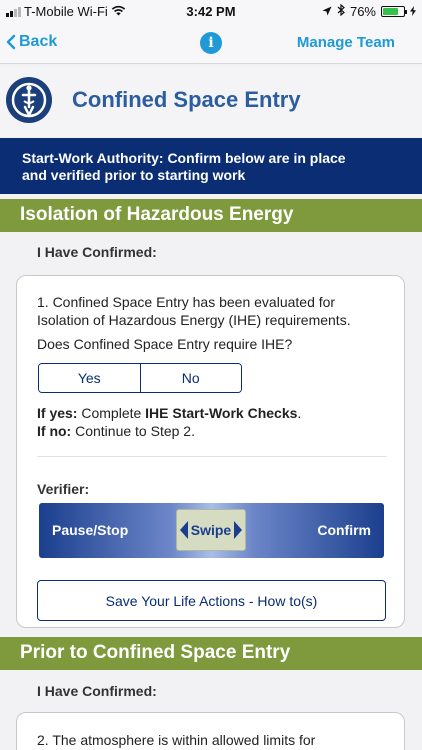 This screenshot has width=422, height=750. Describe the element at coordinates (212, 456) in the screenshot. I see `divider` at that location.